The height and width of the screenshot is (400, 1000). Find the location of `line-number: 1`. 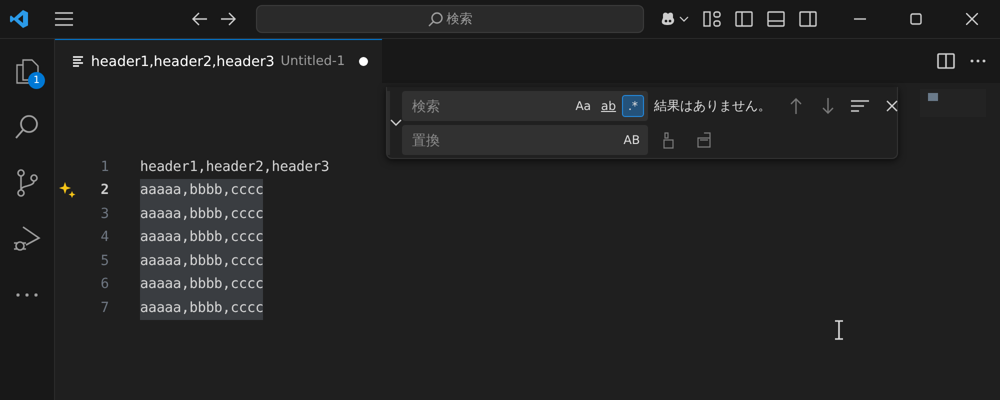

line-number: 1 is located at coordinates (104, 166).